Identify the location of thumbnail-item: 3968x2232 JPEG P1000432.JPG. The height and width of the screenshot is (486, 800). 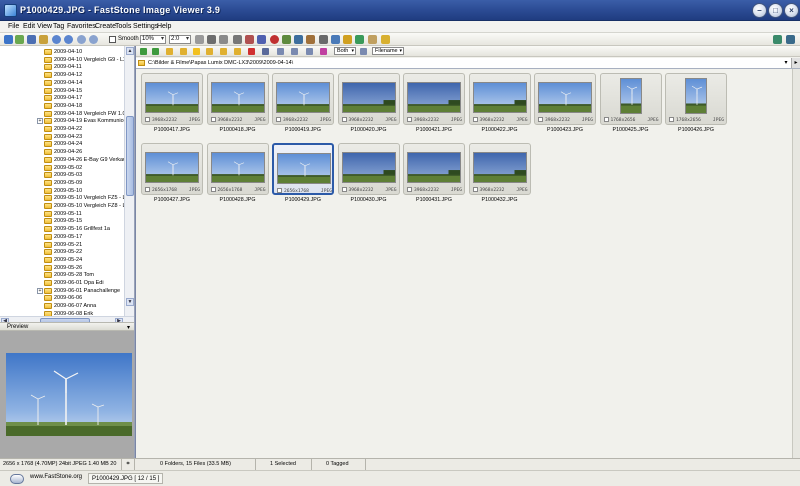
(499, 173).